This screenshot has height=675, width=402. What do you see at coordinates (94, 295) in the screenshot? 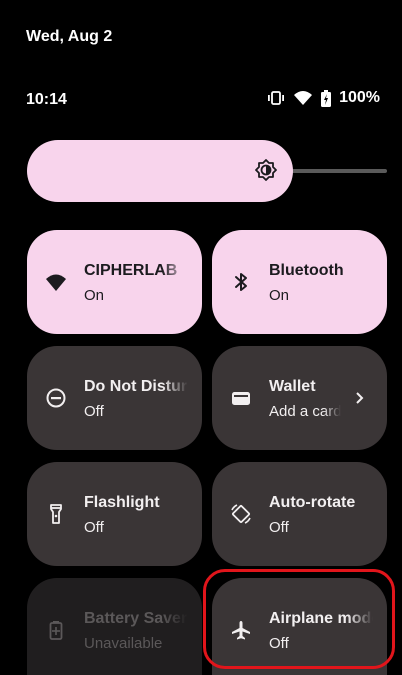
I see `tile-wifi-state: On` at bounding box center [94, 295].